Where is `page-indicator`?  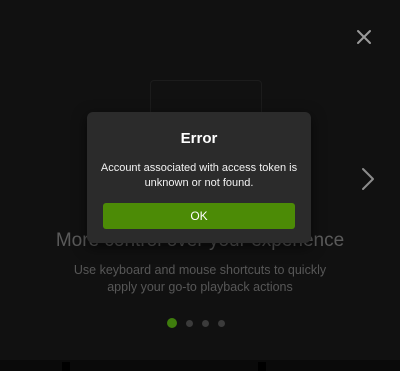 page-indicator is located at coordinates (196, 323).